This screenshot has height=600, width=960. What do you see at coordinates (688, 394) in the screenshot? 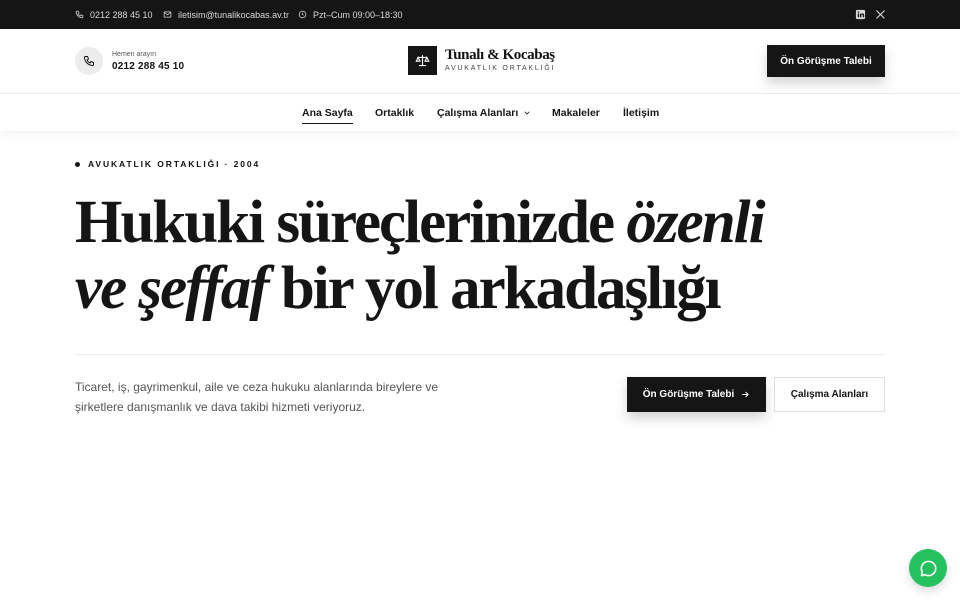
I see `hero-consultation-label: Ön Görüşme Talebi` at bounding box center [688, 394].